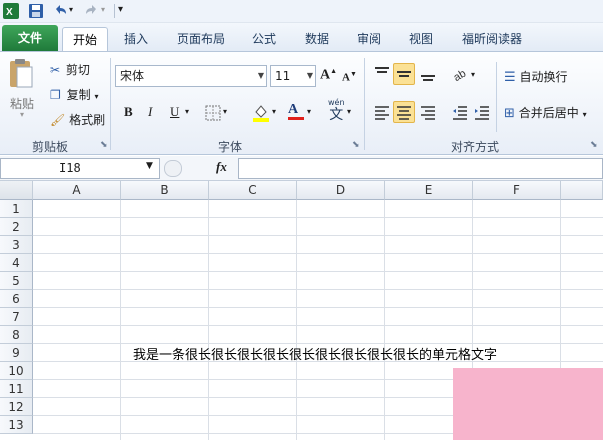 The height and width of the screenshot is (440, 603). Describe the element at coordinates (30, 38) in the screenshot. I see `tab-file: 文件` at that location.